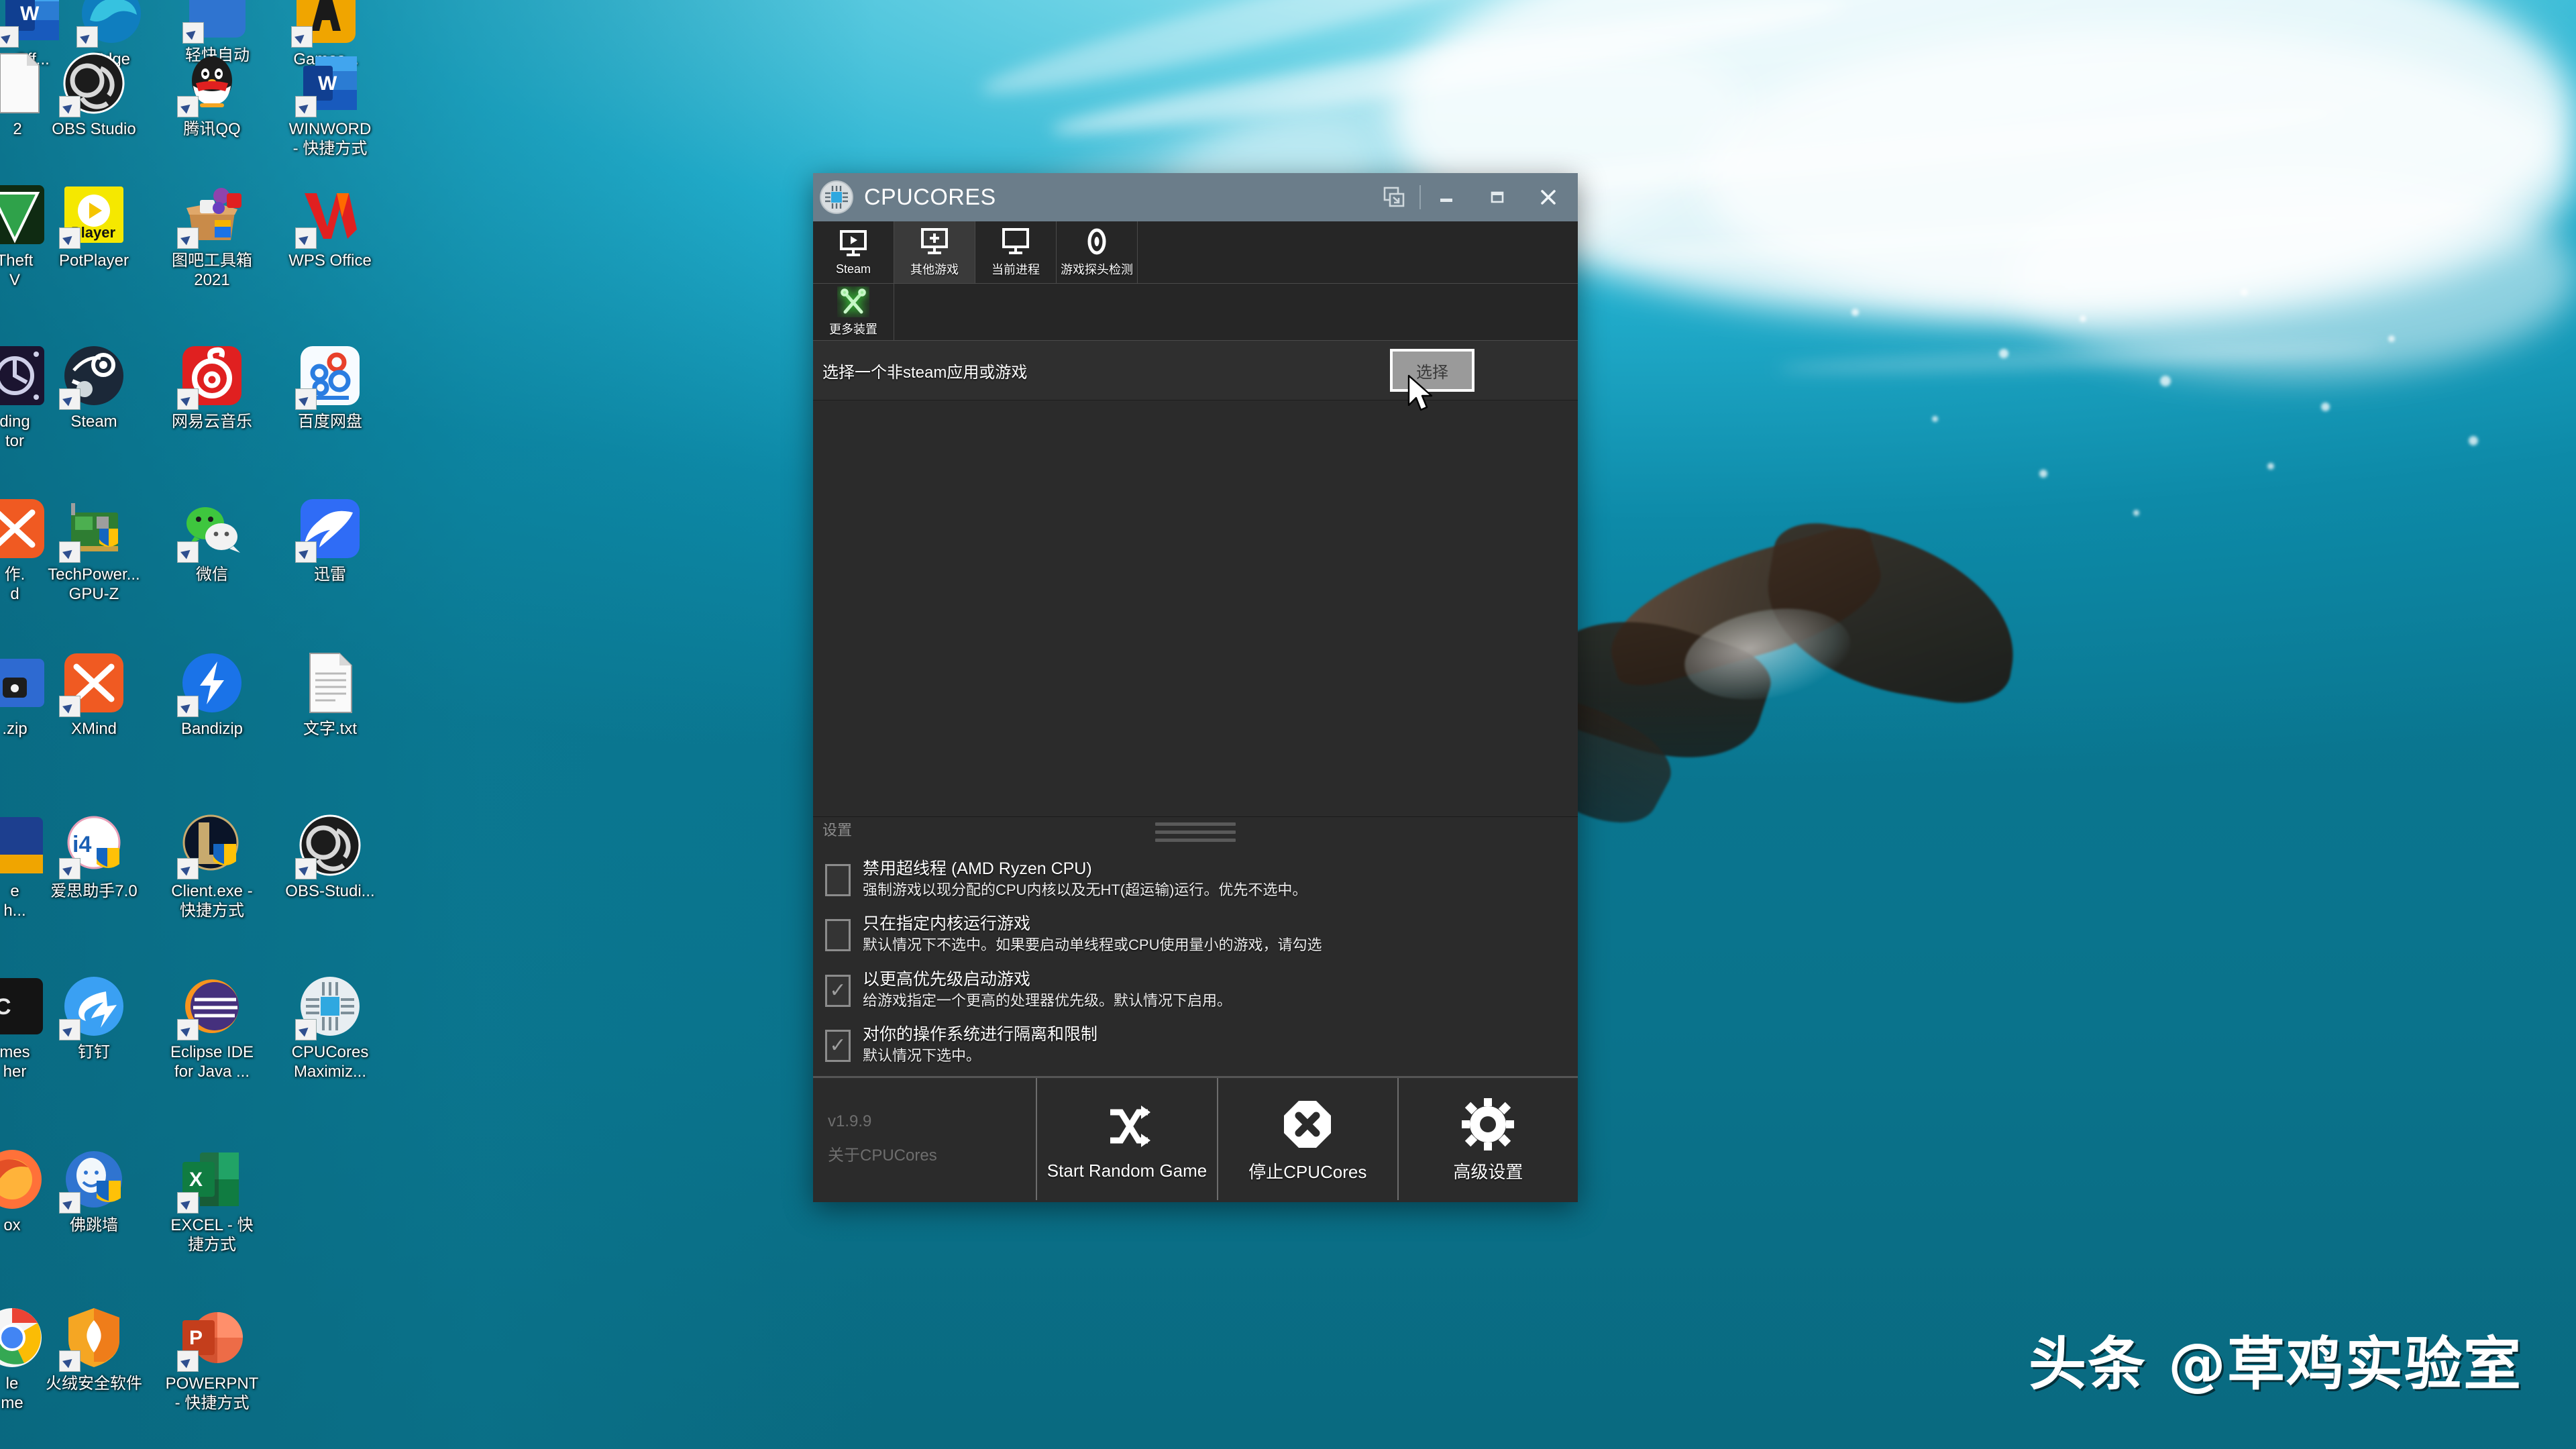 The image size is (2576, 1449). Describe the element at coordinates (934, 269) in the screenshot. I see `tab-label: 其他游戏` at that location.